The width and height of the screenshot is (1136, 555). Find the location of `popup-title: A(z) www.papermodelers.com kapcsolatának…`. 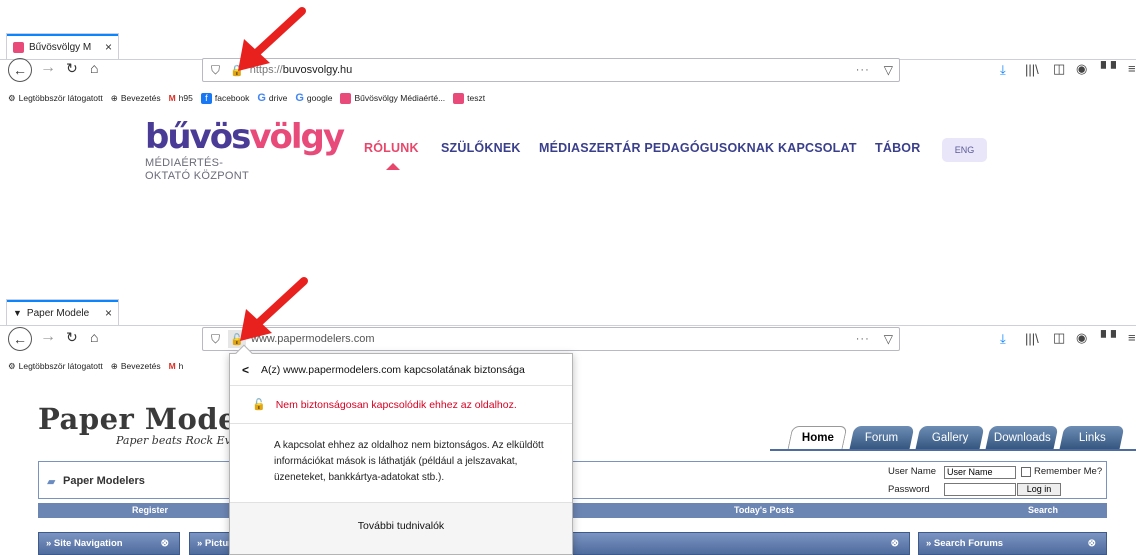

popup-title: A(z) www.papermodelers.com kapcsolatának… is located at coordinates (393, 369).